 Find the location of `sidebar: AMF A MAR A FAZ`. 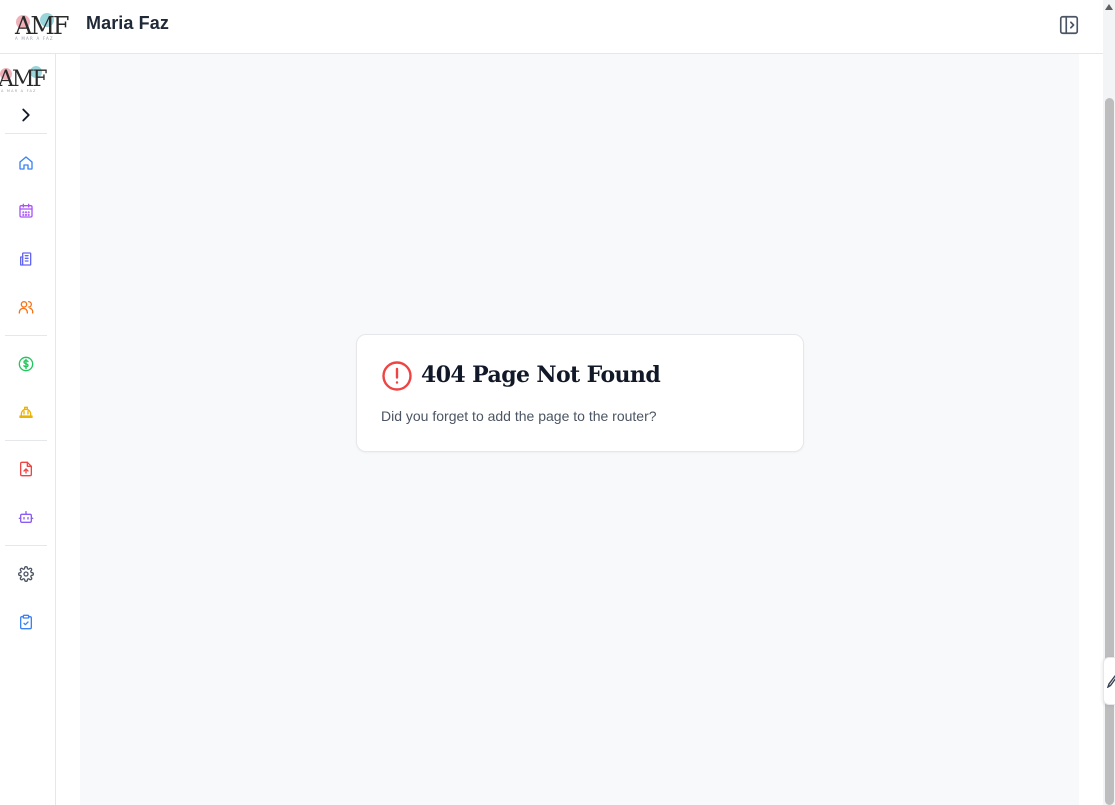

sidebar: AMF A MAR A FAZ is located at coordinates (28, 429).